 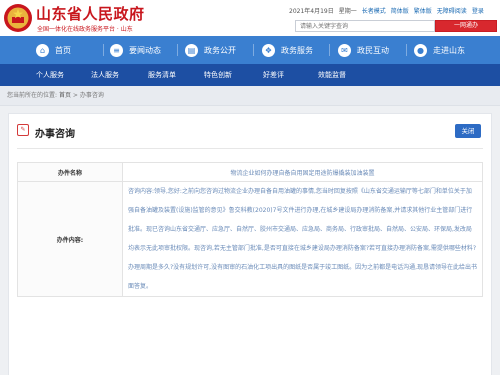 I want to click on breadcrumb-prefix: 您当前所在的位置:, so click(x=32, y=95).